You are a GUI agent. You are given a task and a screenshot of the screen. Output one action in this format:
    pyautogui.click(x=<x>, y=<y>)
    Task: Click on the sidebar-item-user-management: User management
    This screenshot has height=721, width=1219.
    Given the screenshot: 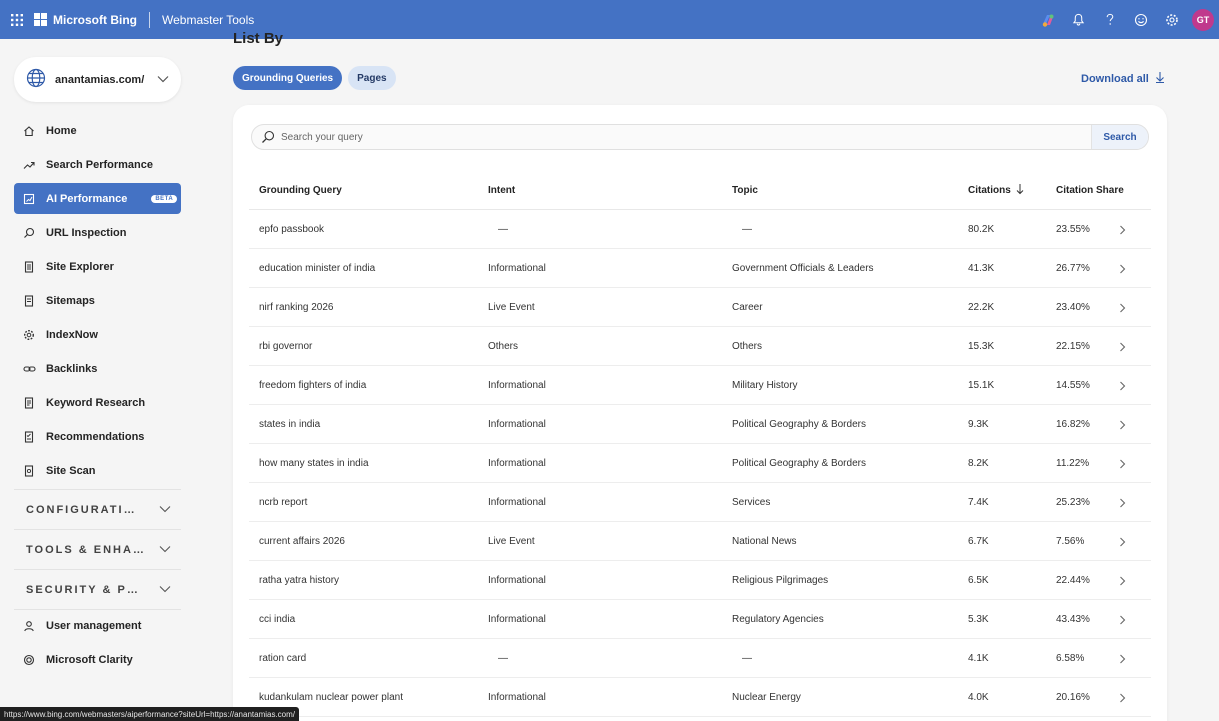 What is the action you would take?
    pyautogui.click(x=97, y=625)
    